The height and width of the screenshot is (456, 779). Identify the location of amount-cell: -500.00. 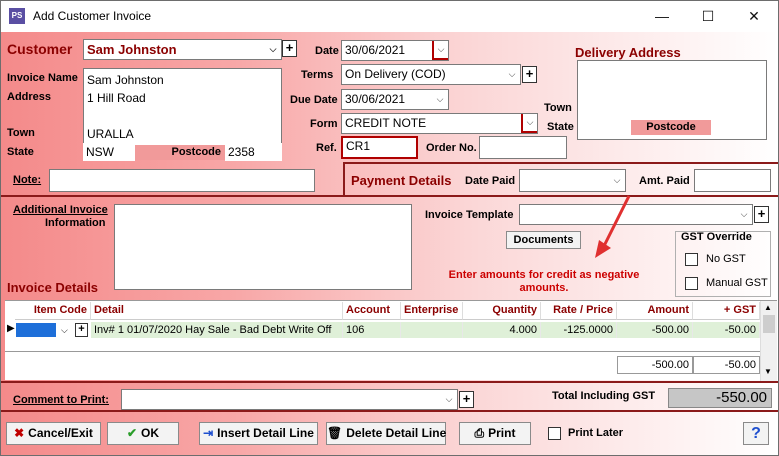
(655, 330).